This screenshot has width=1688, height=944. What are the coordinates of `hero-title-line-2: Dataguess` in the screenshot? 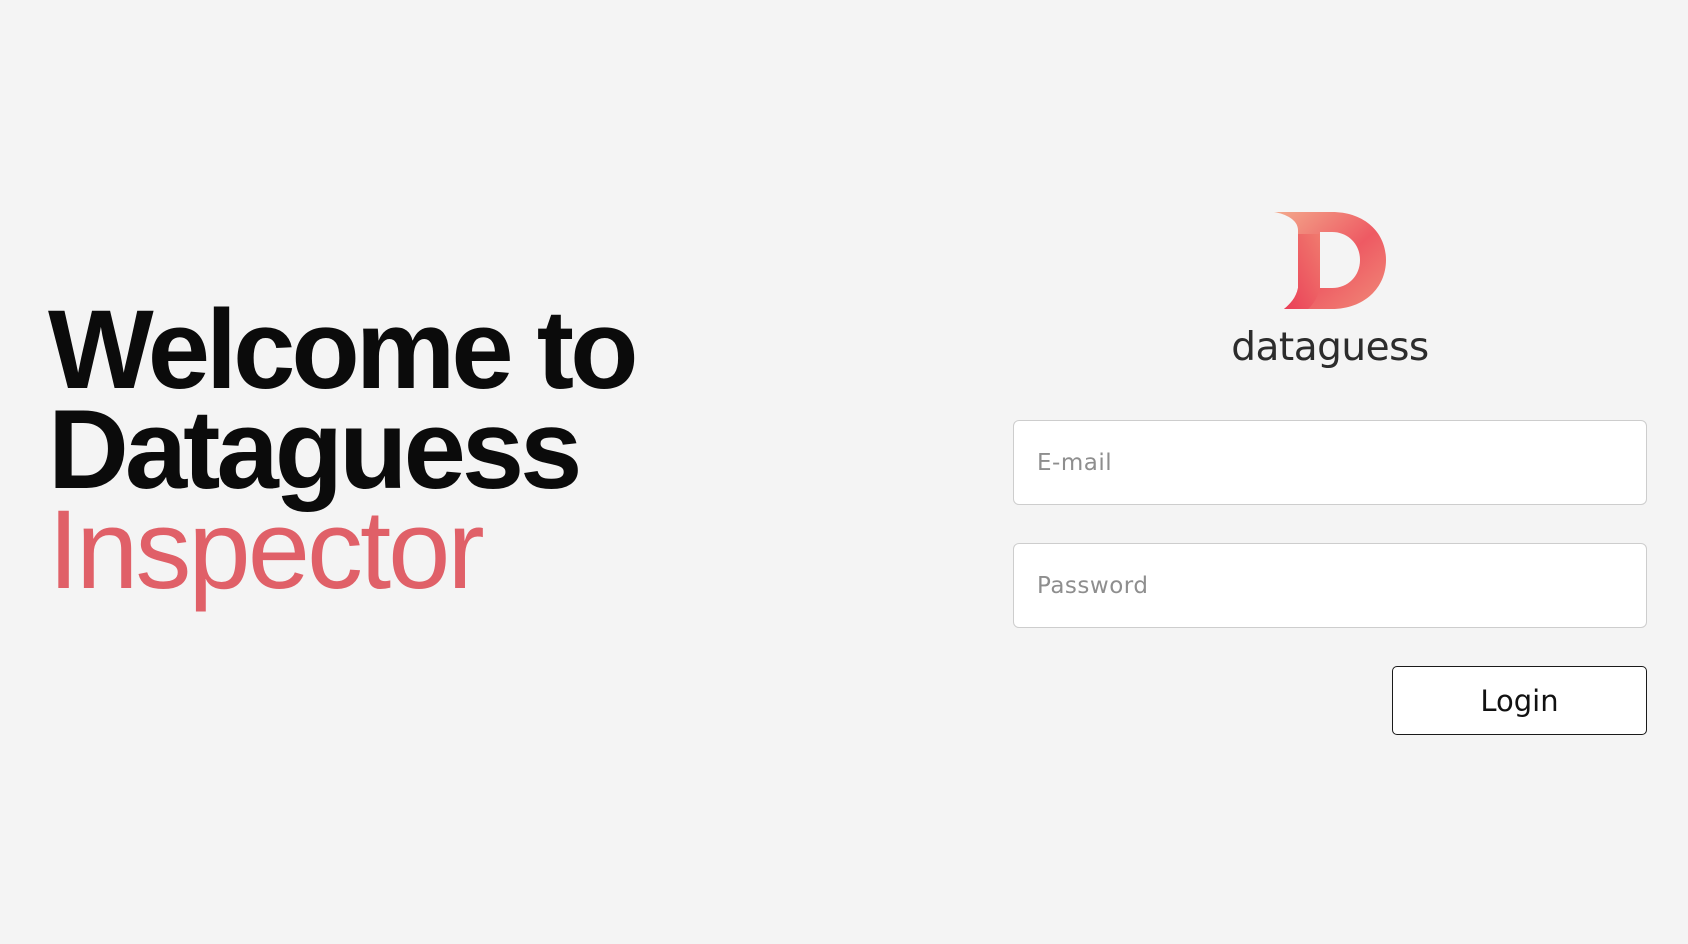 It's located at (315, 449).